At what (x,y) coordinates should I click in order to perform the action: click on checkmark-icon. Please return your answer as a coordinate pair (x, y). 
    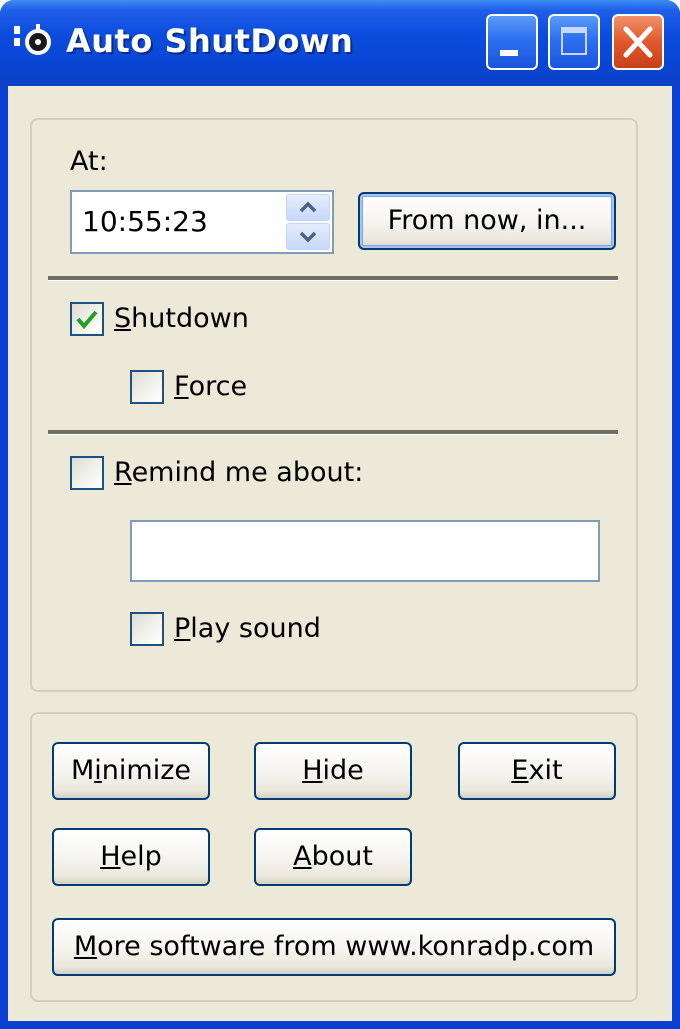
    Looking at the image, I should click on (87, 320).